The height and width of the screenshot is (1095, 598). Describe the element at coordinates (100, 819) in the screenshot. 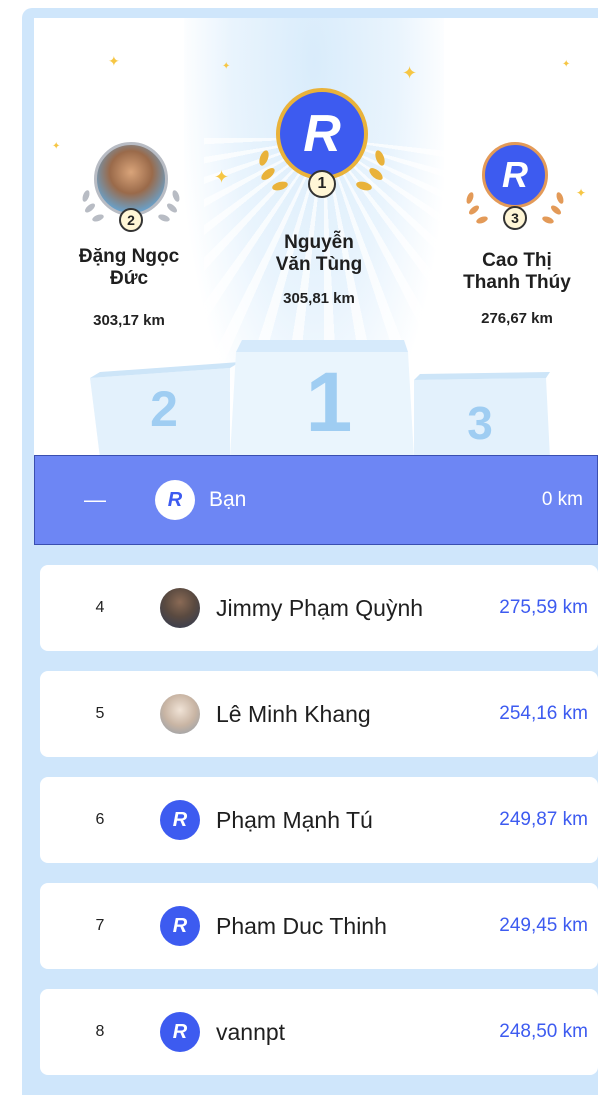

I see `row-rank: 6` at that location.